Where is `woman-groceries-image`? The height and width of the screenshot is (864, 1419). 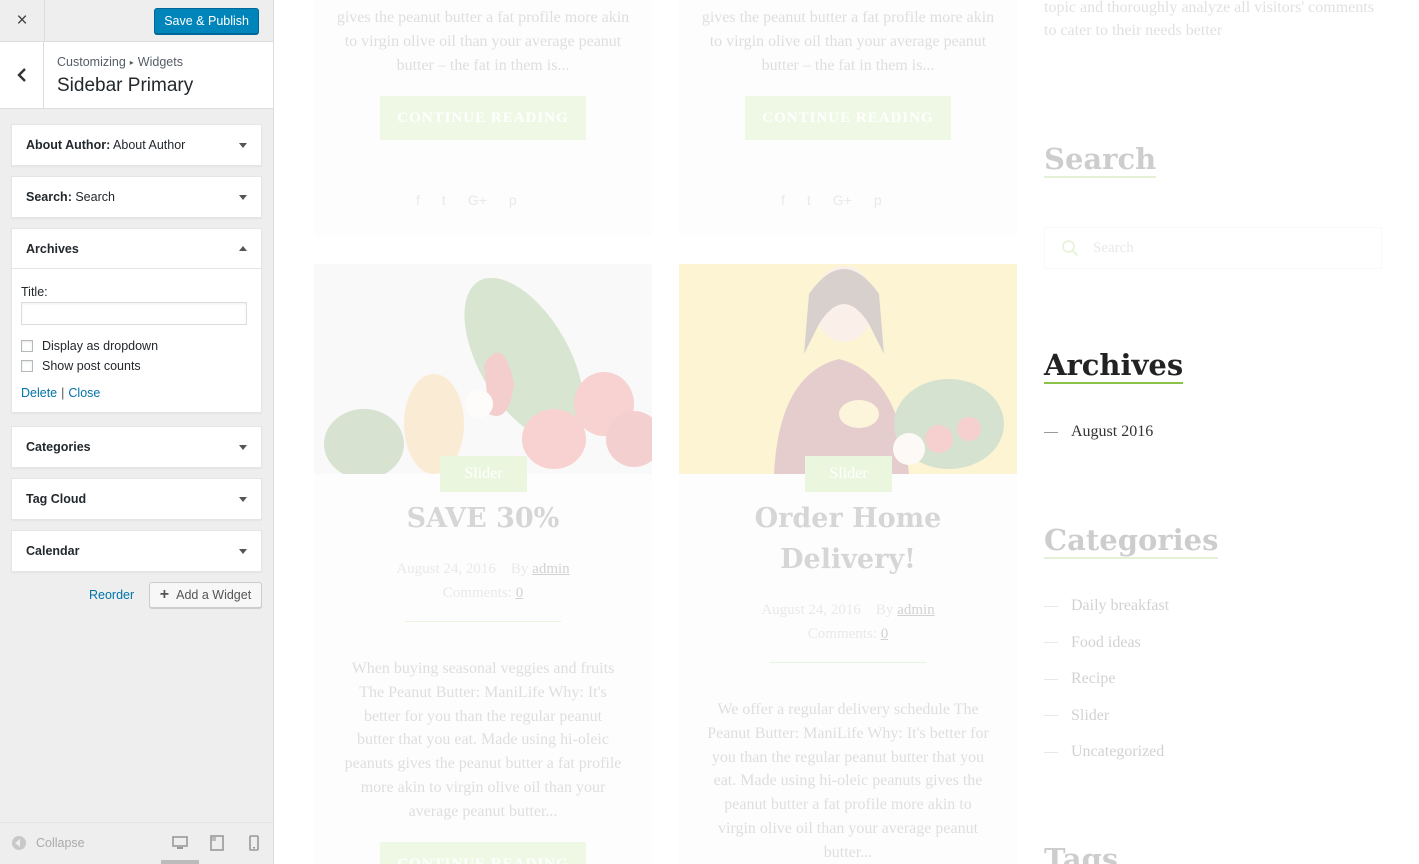 woman-groceries-image is located at coordinates (848, 369).